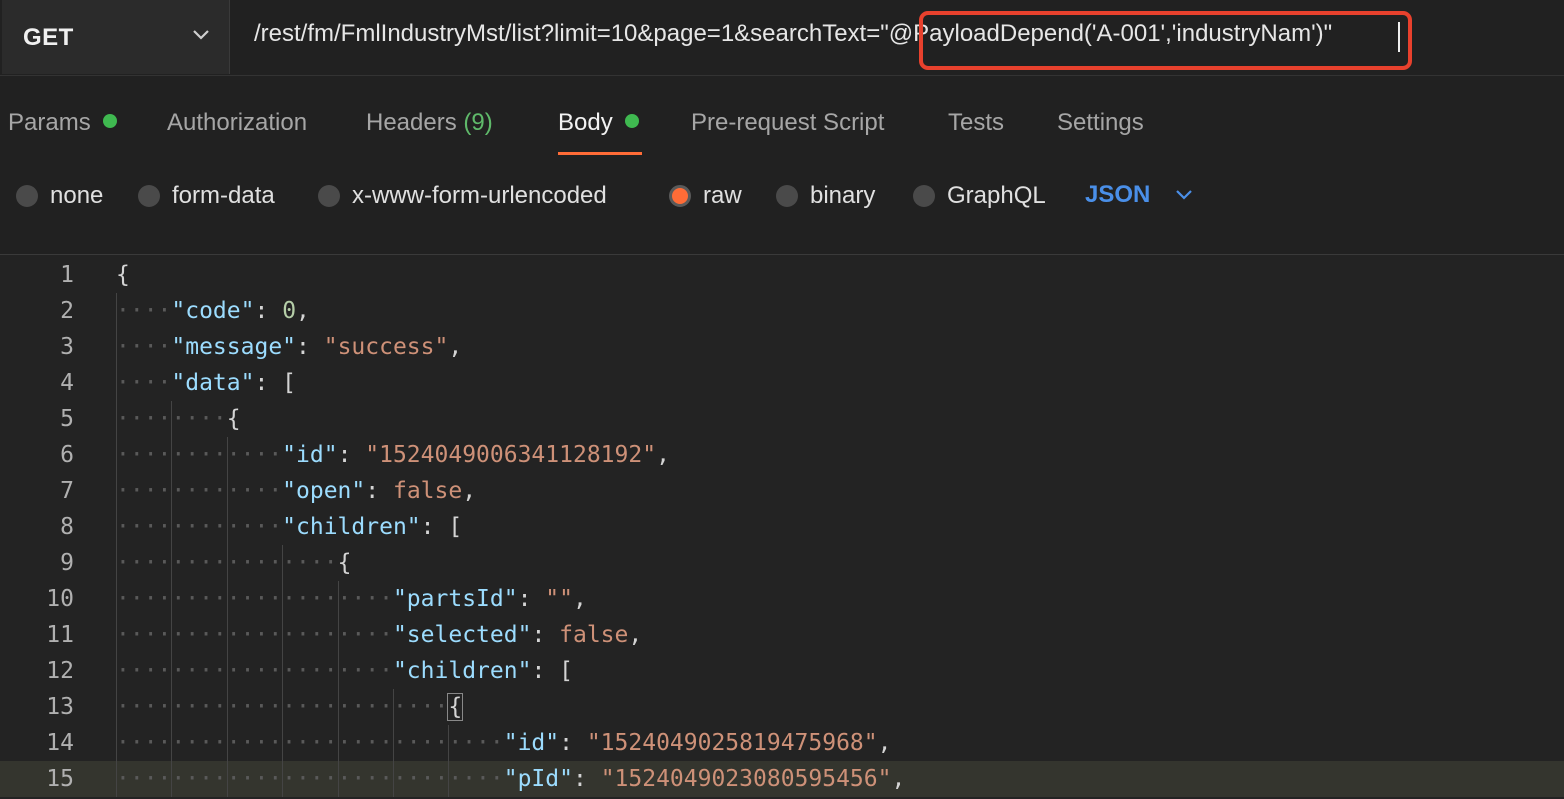  Describe the element at coordinates (511, 455) in the screenshot. I see `json-value: "1524049006341128192"` at that location.